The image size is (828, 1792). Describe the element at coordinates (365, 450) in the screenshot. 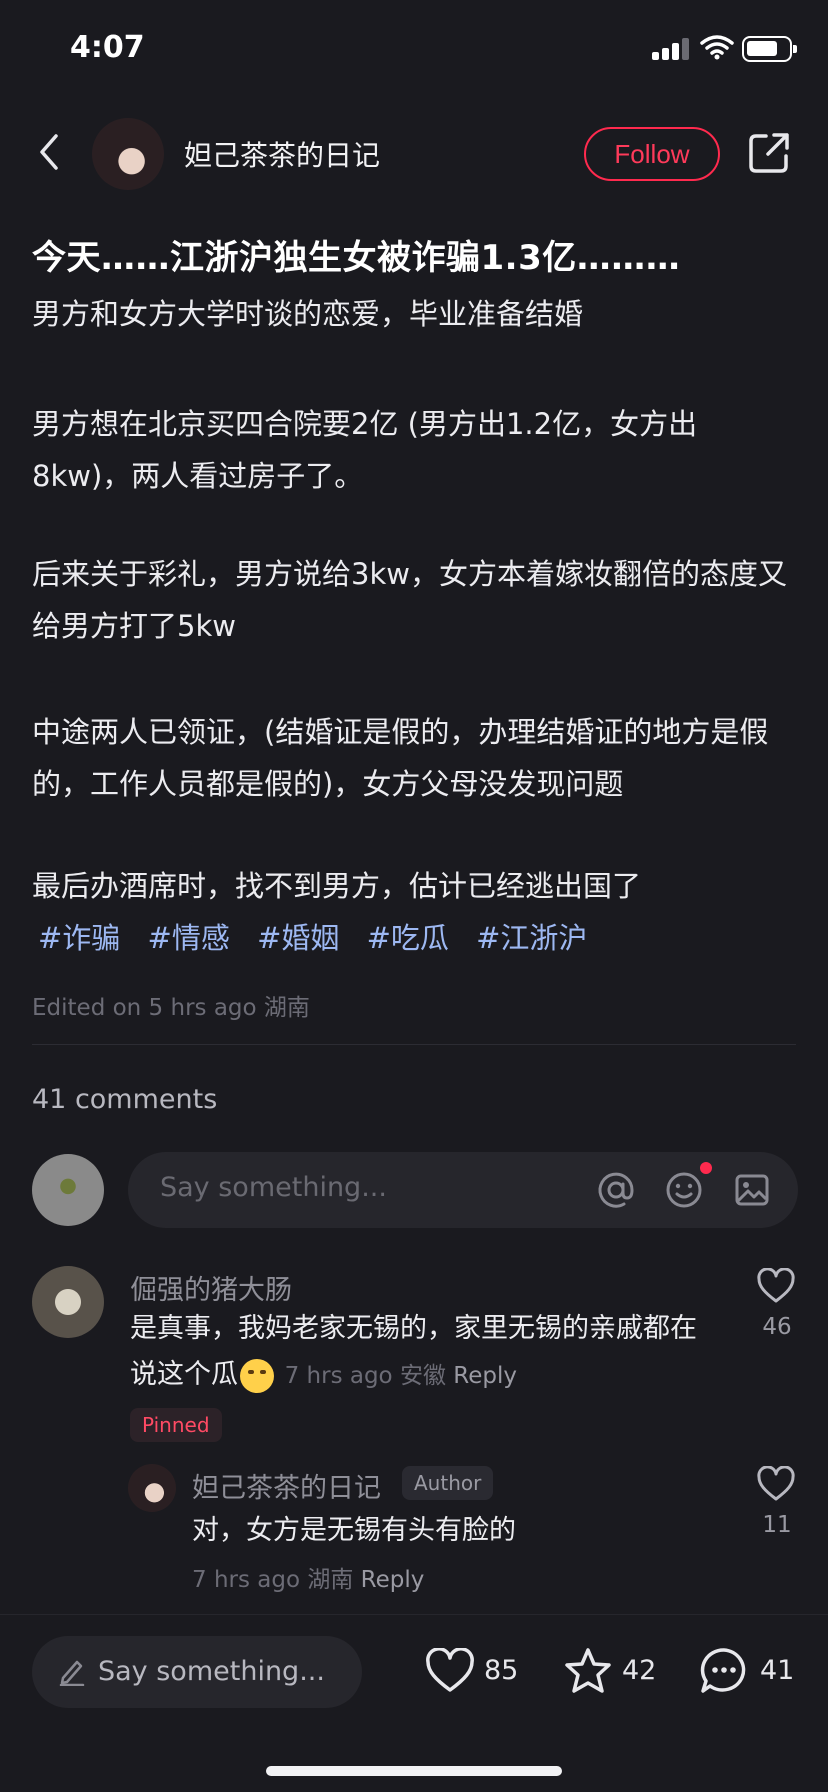

I see `post-paragraph: 男方想在北京买四合院要2亿 (男方出1.2亿，女方出8kw)，两人看过房子了。` at that location.